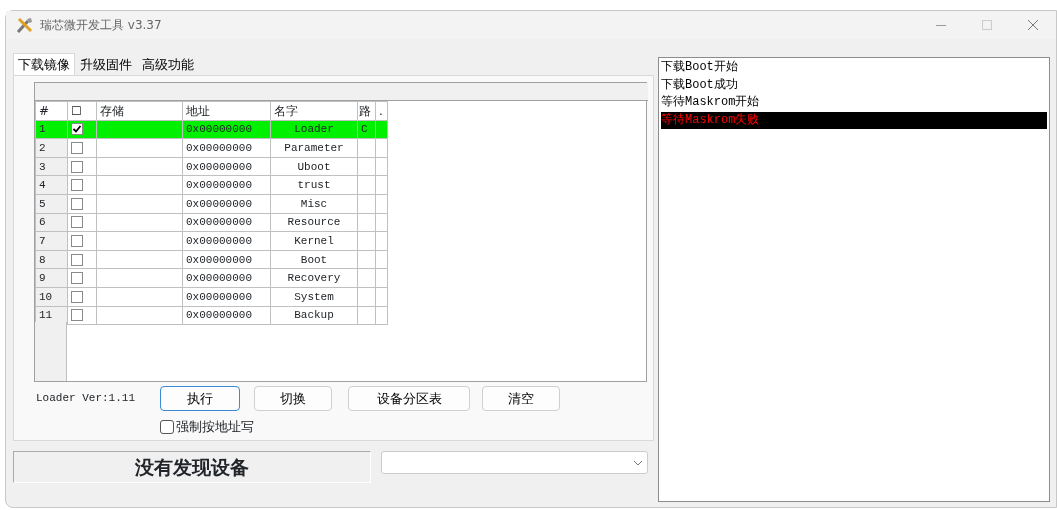 This screenshot has height=510, width=1057. What do you see at coordinates (82, 111) in the screenshot?
I see `column-header: ☐` at bounding box center [82, 111].